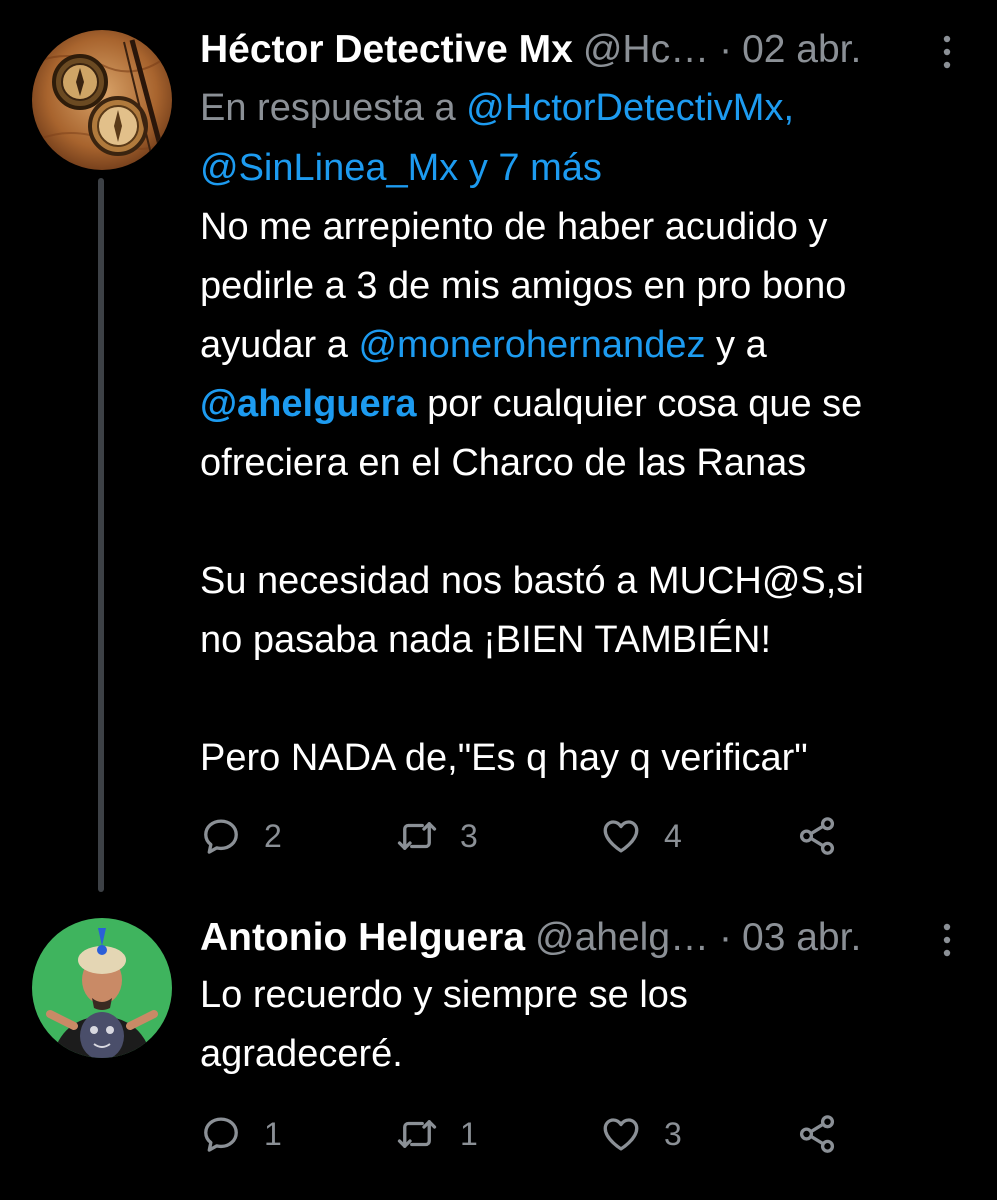 This screenshot has width=997, height=1200. Describe the element at coordinates (273, 1133) in the screenshot. I see `reply-count: 1` at that location.